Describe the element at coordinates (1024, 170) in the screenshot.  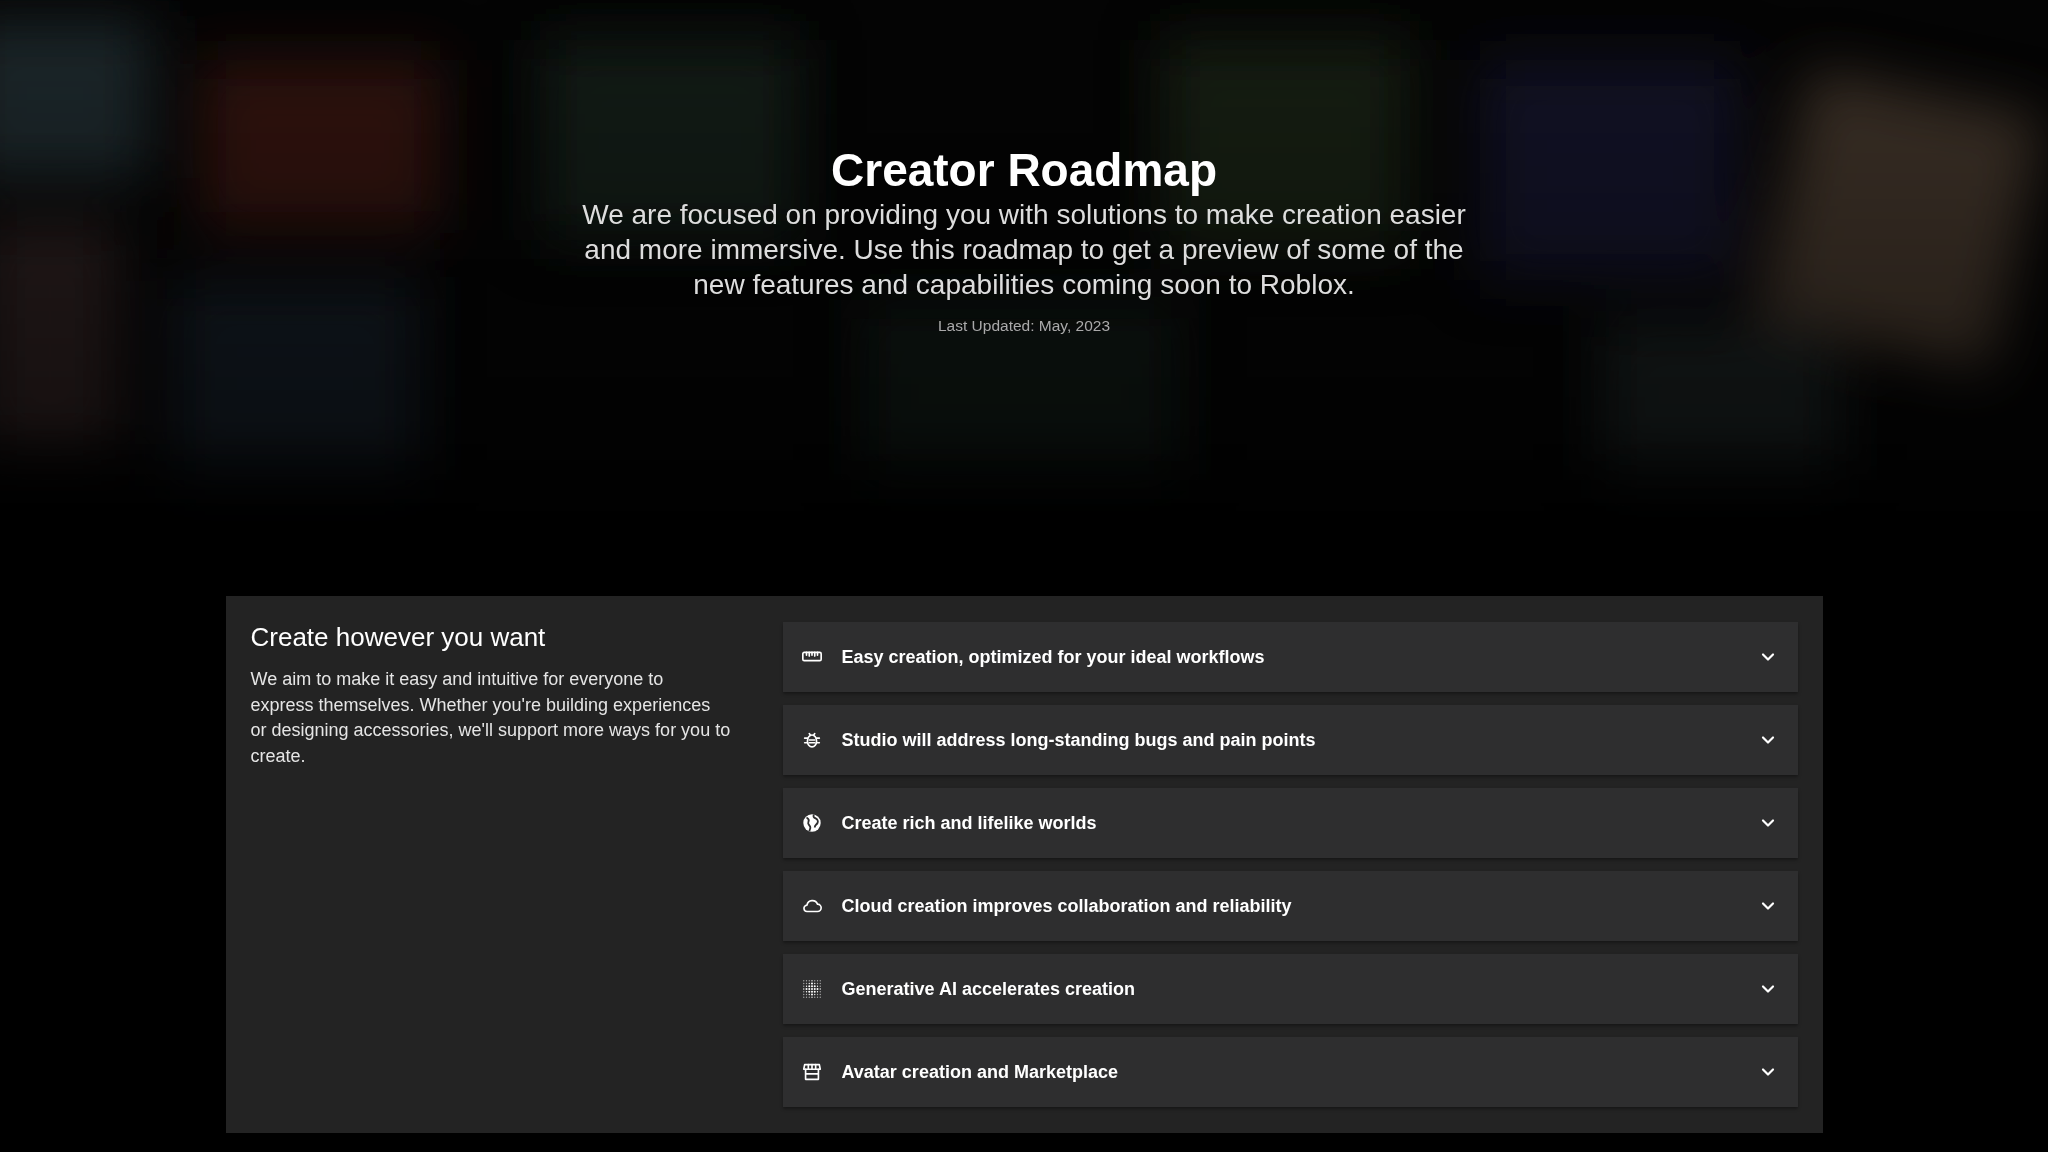
I see `page-title: Creator Roadmap` at that location.